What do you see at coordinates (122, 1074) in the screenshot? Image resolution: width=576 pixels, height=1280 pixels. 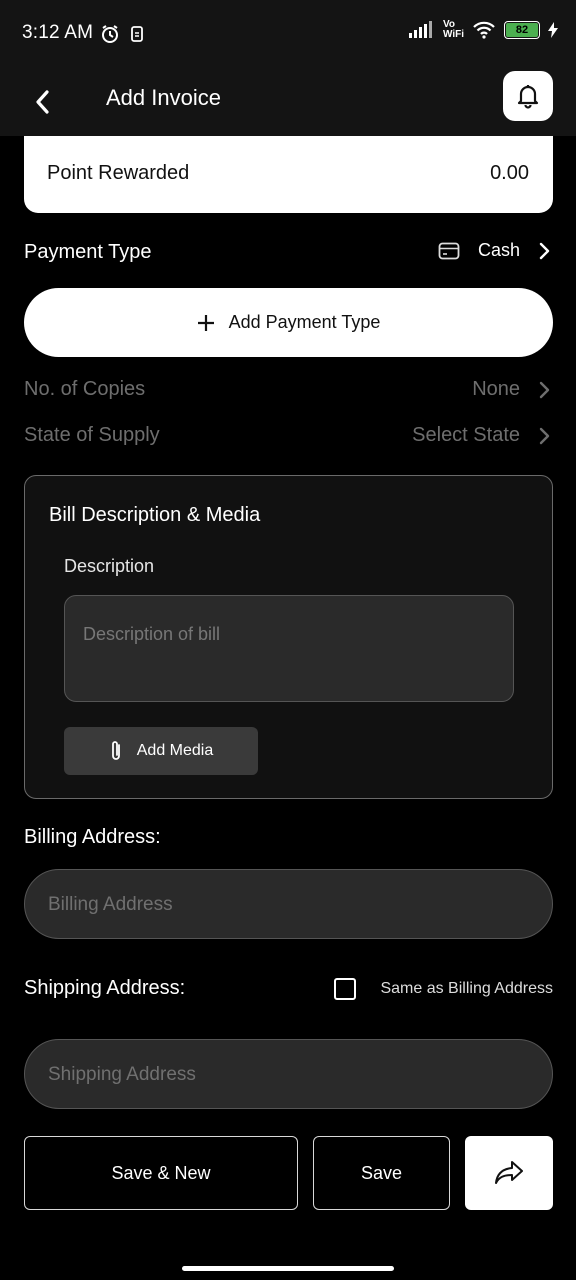 I see `shipping-address-placeholder: Shipping Address` at bounding box center [122, 1074].